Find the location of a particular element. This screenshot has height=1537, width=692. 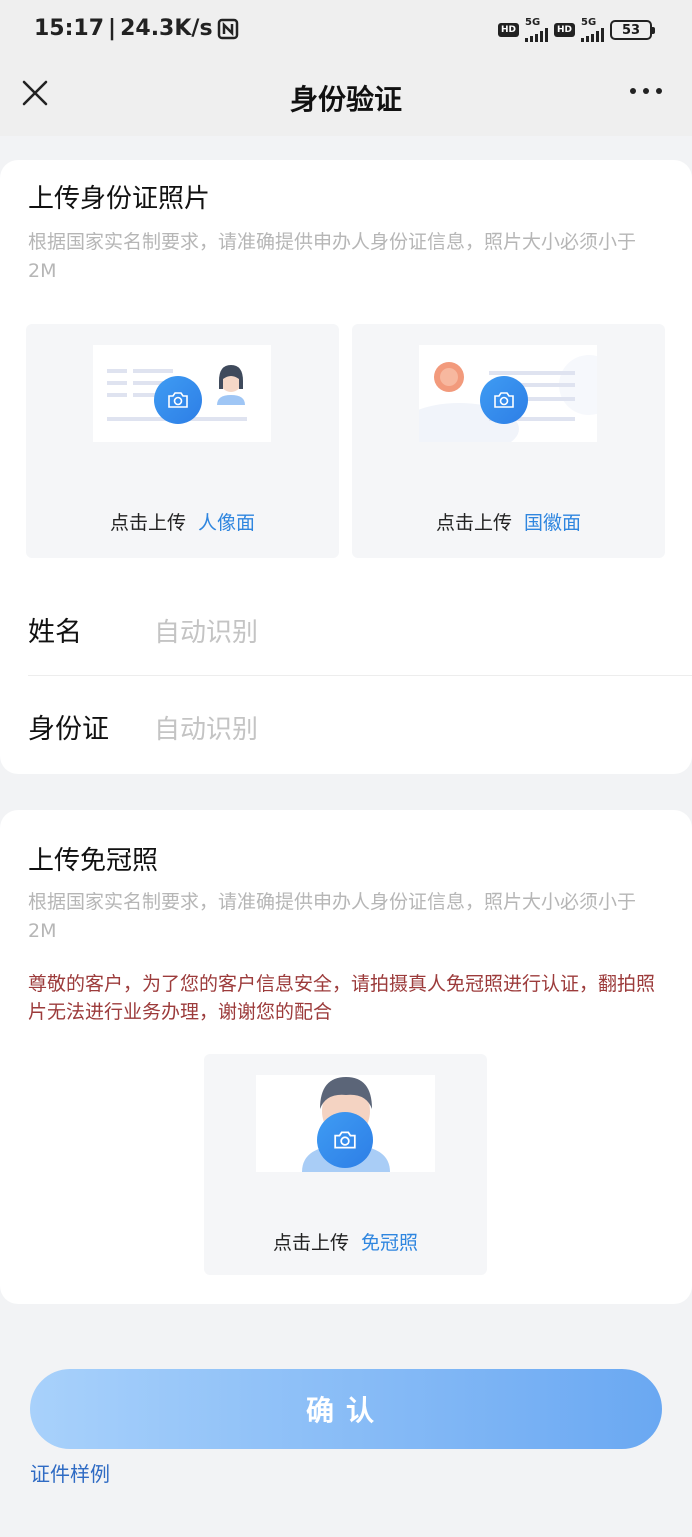

upload-photo-label: 点击上传 免冠照 is located at coordinates (345, 1241).